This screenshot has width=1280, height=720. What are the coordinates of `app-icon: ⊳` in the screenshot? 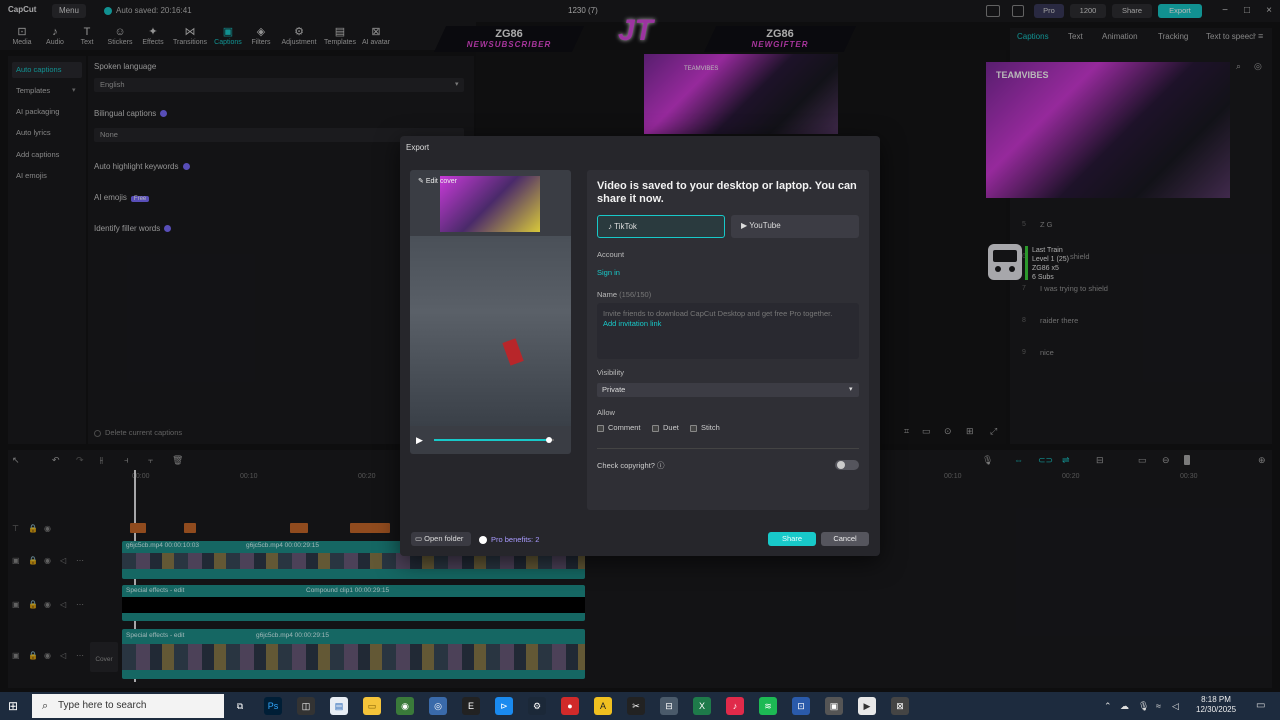 It's located at (504, 706).